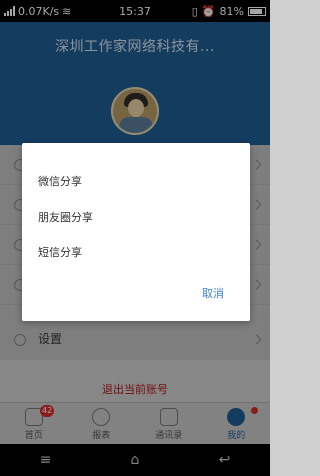 The width and height of the screenshot is (320, 476). What do you see at coordinates (213, 293) in the screenshot?
I see `cancel-button: 取消` at bounding box center [213, 293].